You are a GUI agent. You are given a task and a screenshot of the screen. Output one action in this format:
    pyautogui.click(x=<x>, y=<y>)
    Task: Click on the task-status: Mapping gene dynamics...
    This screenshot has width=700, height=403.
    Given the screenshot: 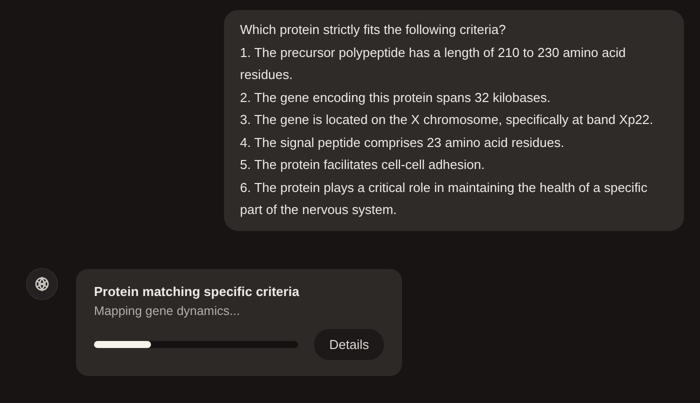 What is the action you would take?
    pyautogui.click(x=167, y=311)
    